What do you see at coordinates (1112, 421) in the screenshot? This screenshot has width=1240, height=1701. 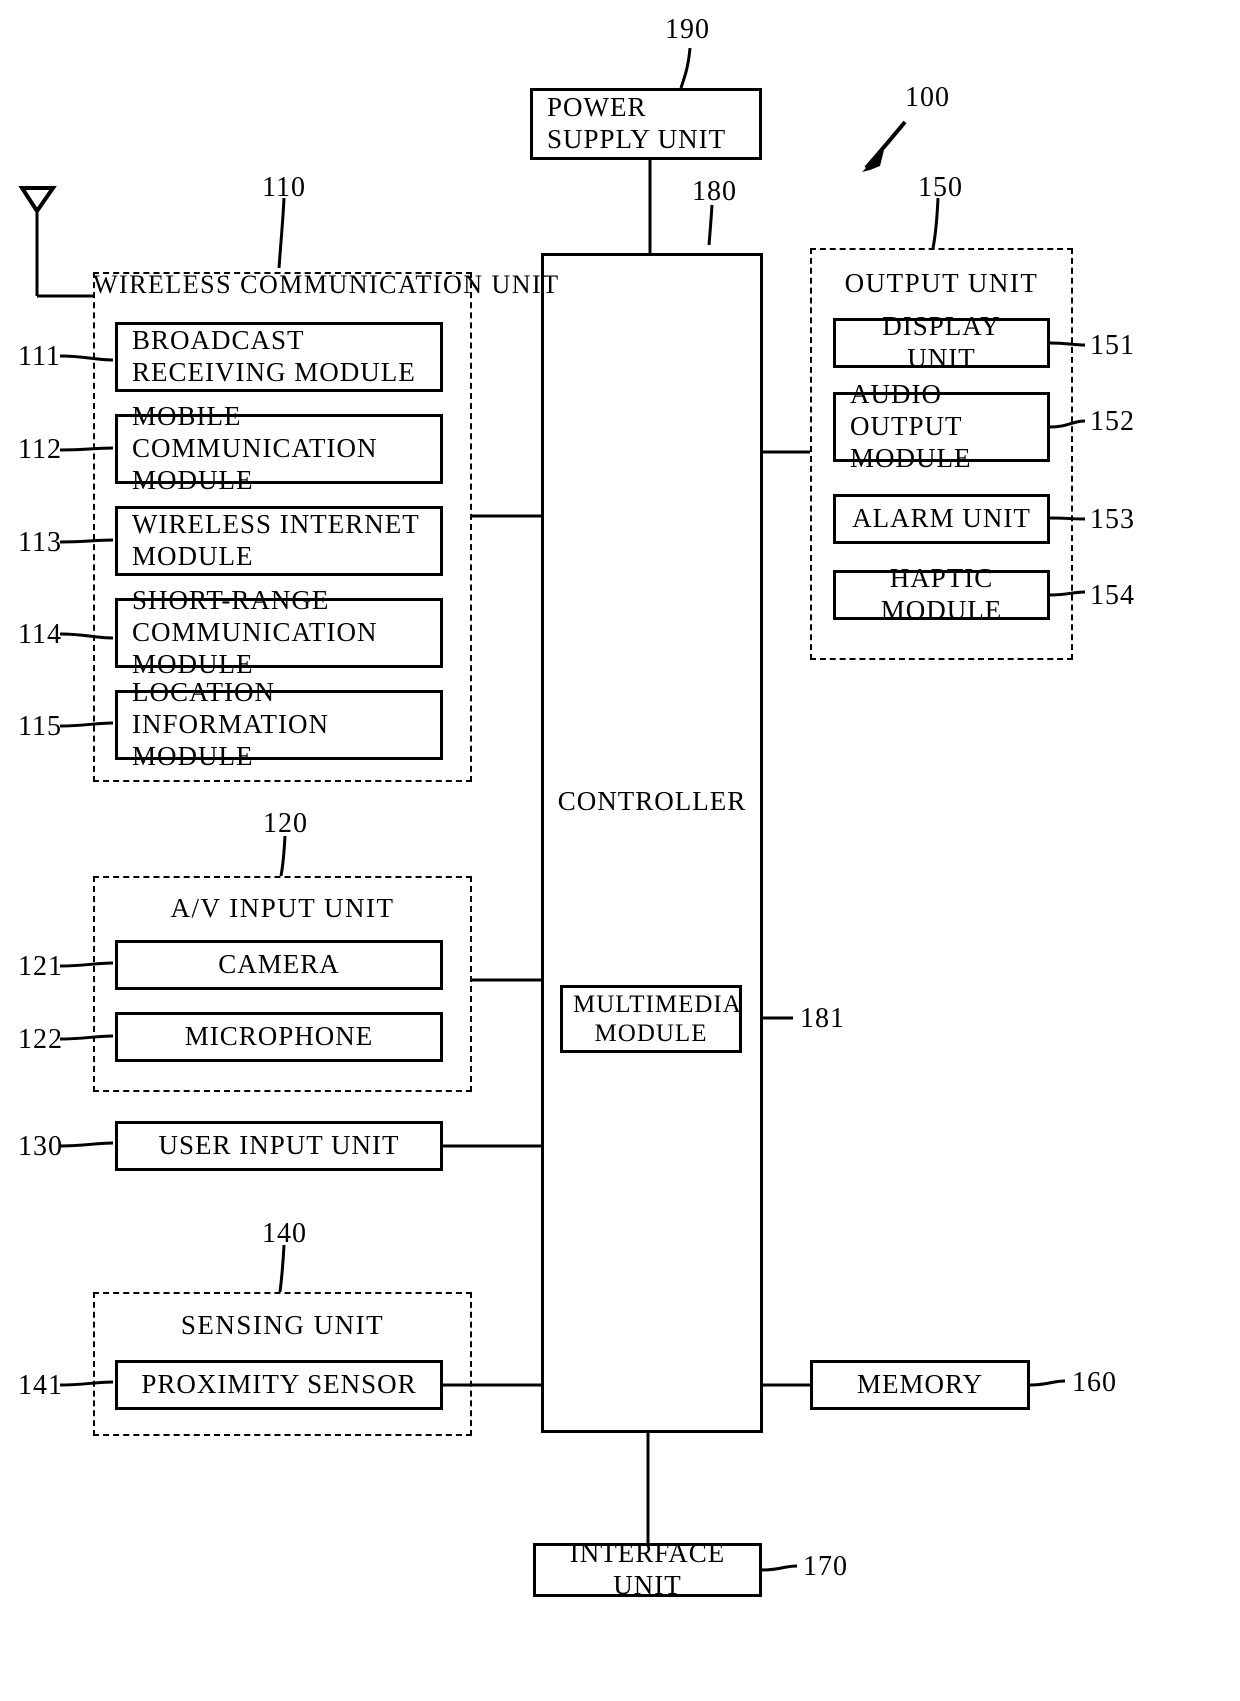 I see `ref-152: 152` at bounding box center [1112, 421].